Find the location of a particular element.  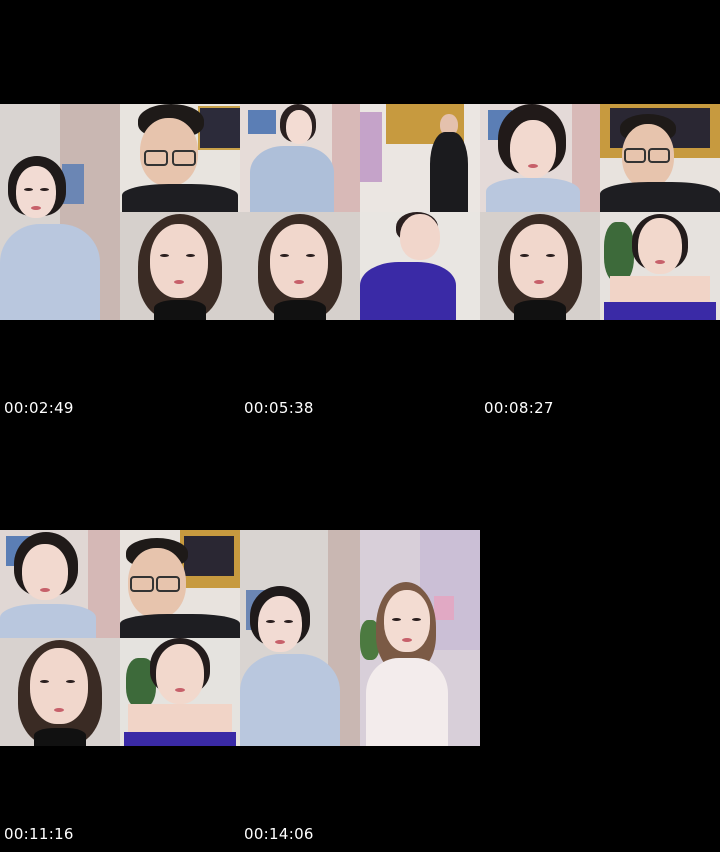

timestamp-4: 00:11:16 is located at coordinates (39, 834).